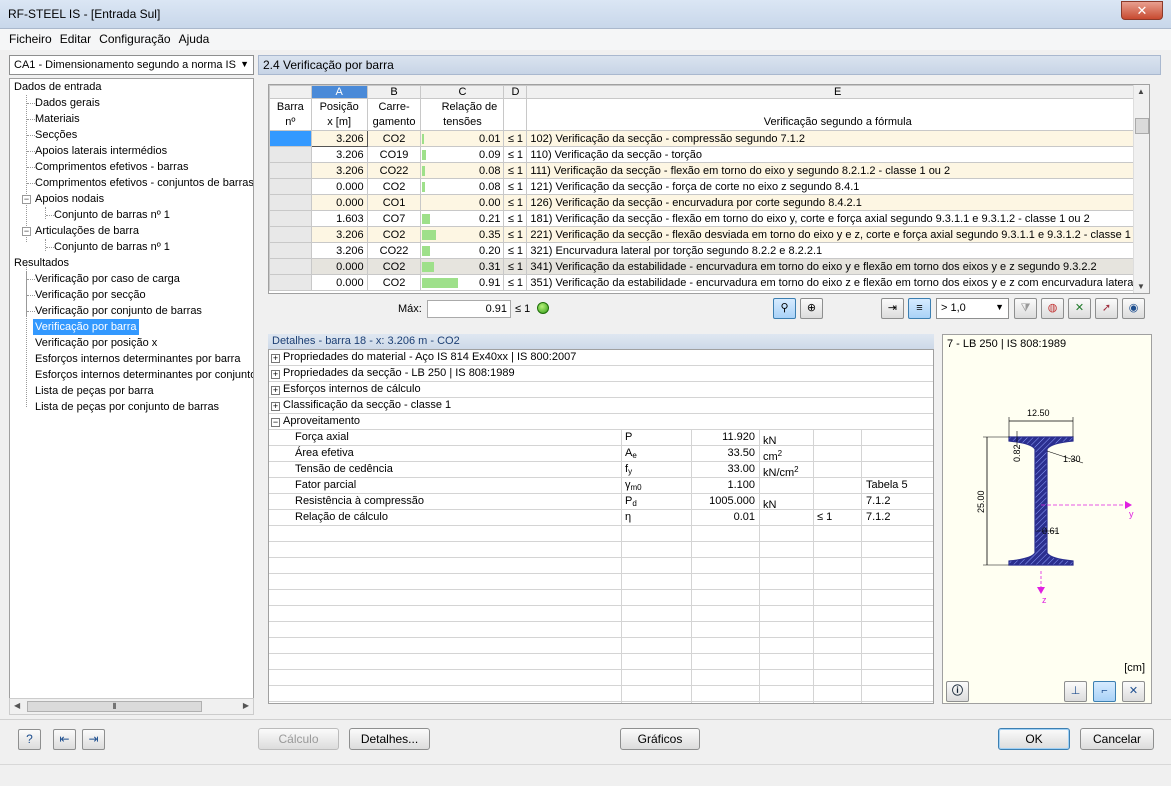  Describe the element at coordinates (462, 250) in the screenshot. I see `cell-ratio: 0.20` at that location.